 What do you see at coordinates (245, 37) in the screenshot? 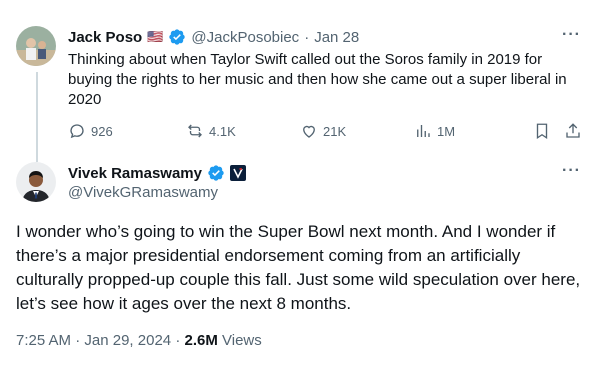
I see `author-handle: @JackPosobiec` at bounding box center [245, 37].